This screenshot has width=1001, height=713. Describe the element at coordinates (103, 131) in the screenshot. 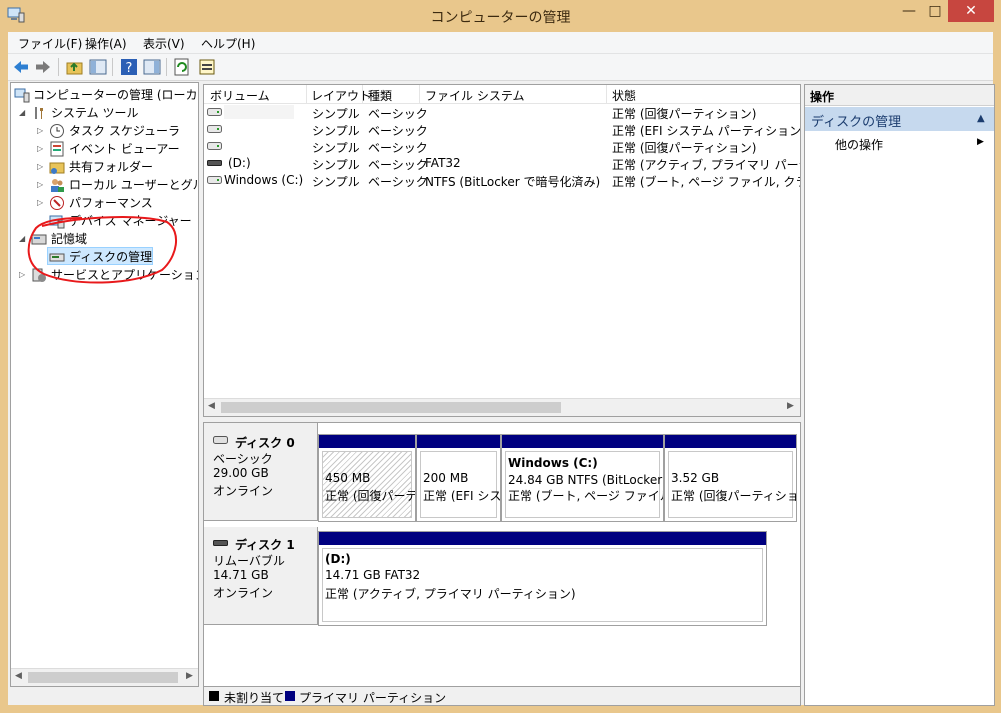

I see `tree-item-task-scheduler: ▷ タスク スケジューラ` at that location.